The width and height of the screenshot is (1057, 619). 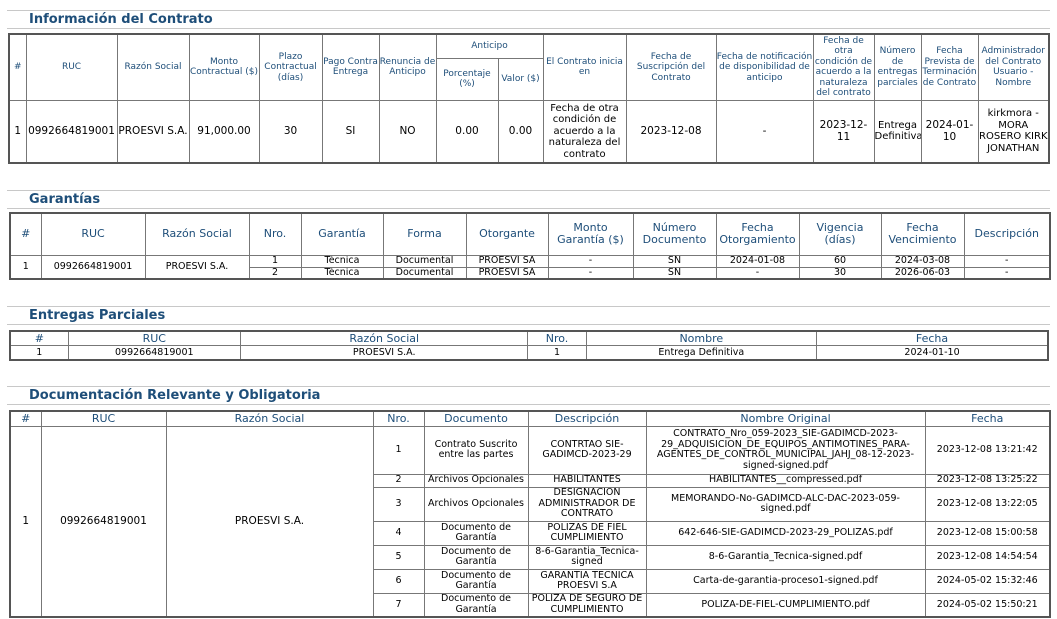 What do you see at coordinates (520, 131) in the screenshot?
I see `cell-valor: 0.00` at bounding box center [520, 131].